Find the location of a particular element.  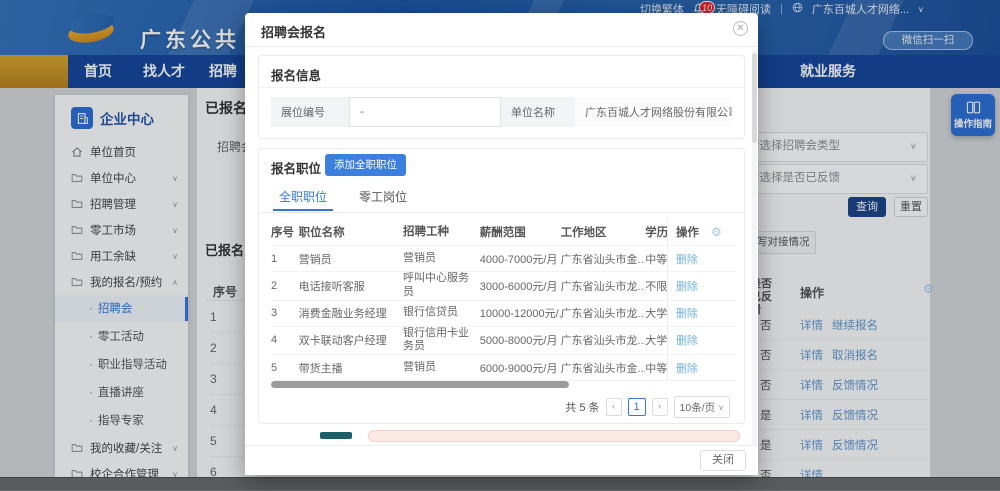

tab-fulltime: 全职职位 is located at coordinates (303, 199).